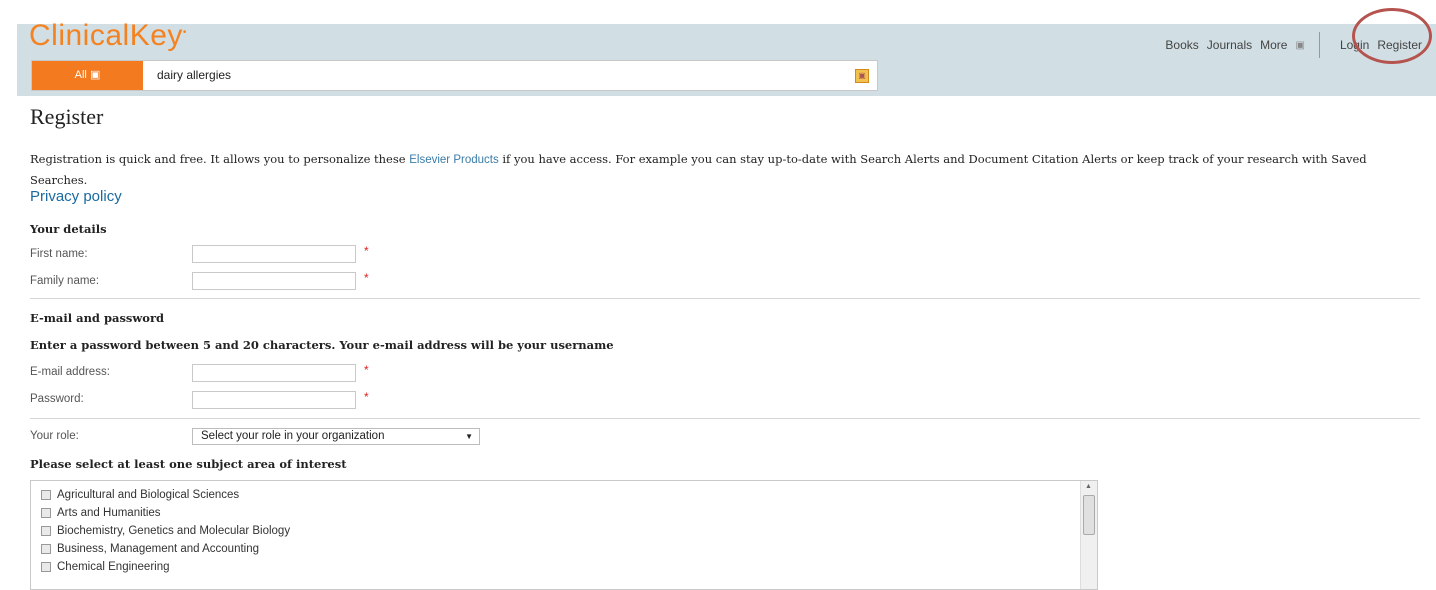 The width and height of the screenshot is (1436, 590). What do you see at coordinates (274, 281) in the screenshot?
I see `family-name-input` at bounding box center [274, 281].